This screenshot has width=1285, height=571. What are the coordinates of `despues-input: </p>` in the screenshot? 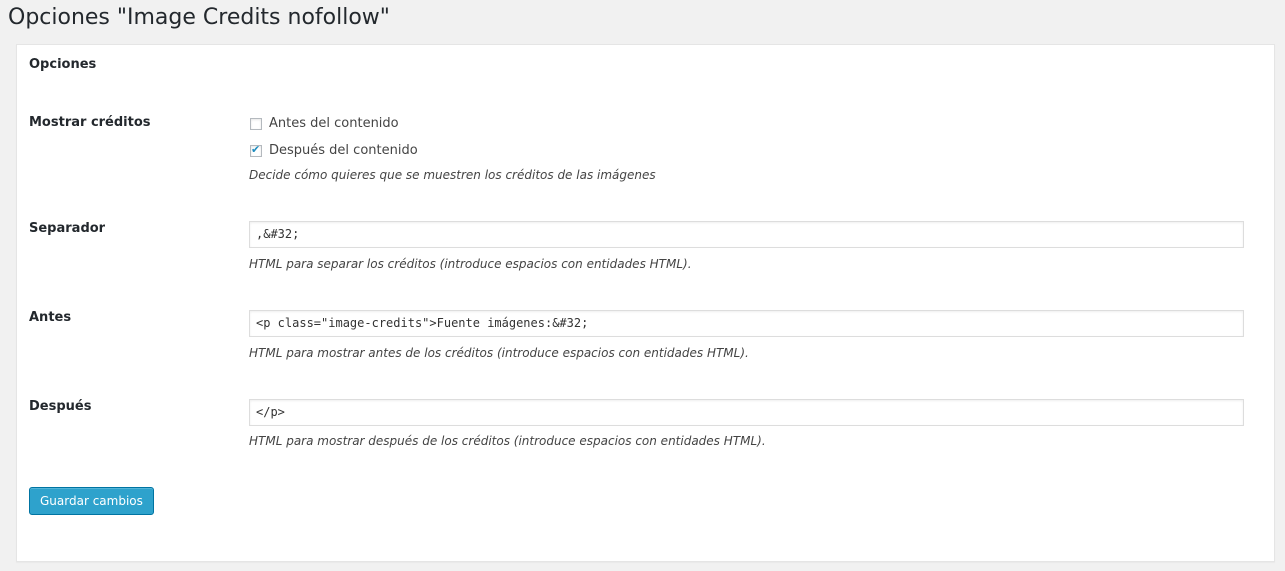 It's located at (746, 412).